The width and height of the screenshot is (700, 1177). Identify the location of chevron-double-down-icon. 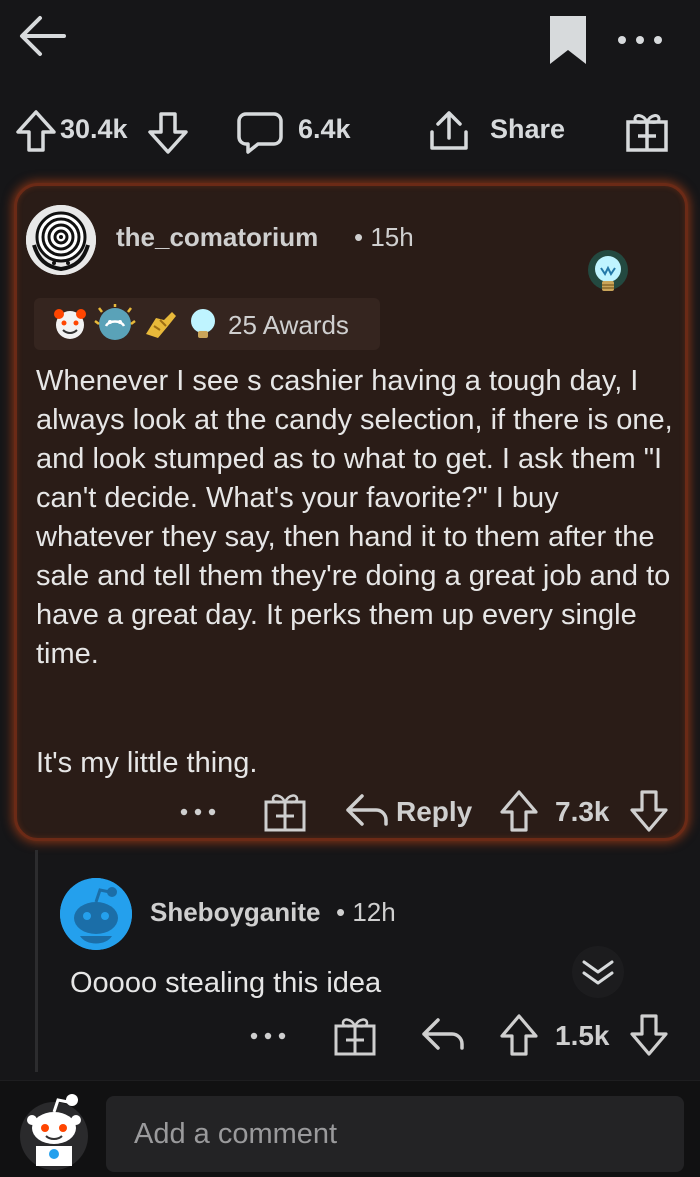
(598, 973).